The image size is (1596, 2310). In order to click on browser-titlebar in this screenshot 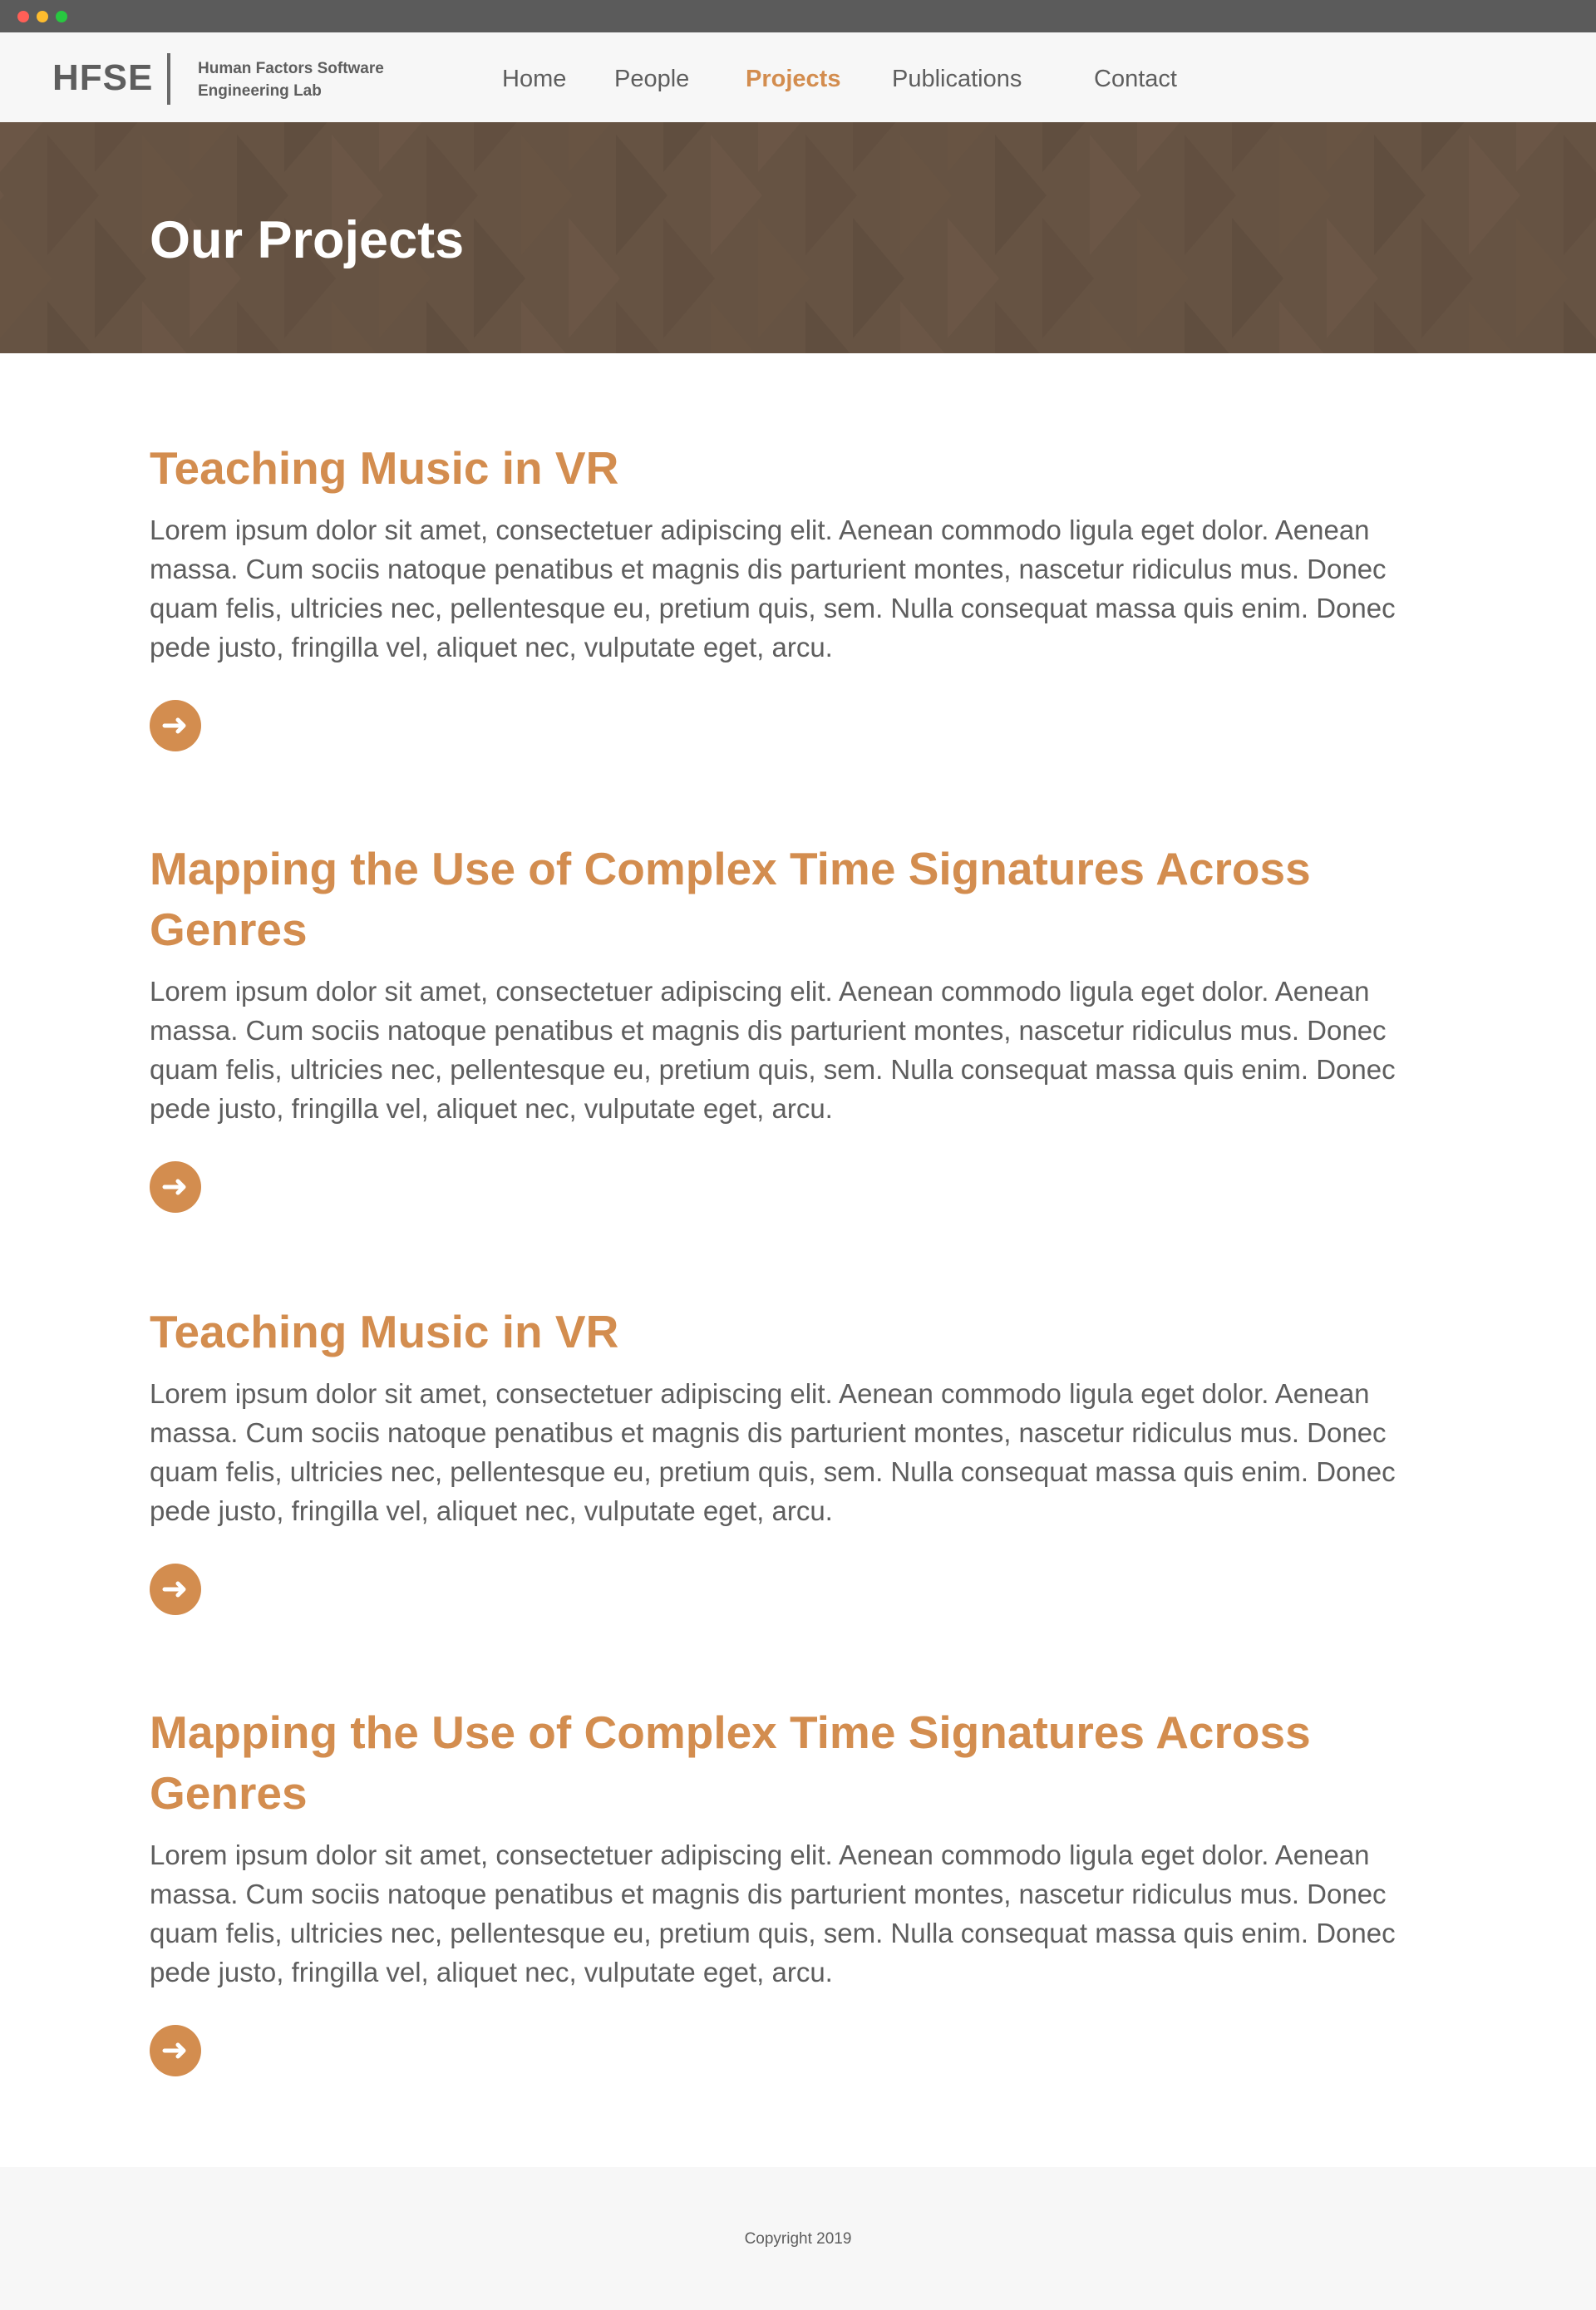, I will do `click(798, 16)`.